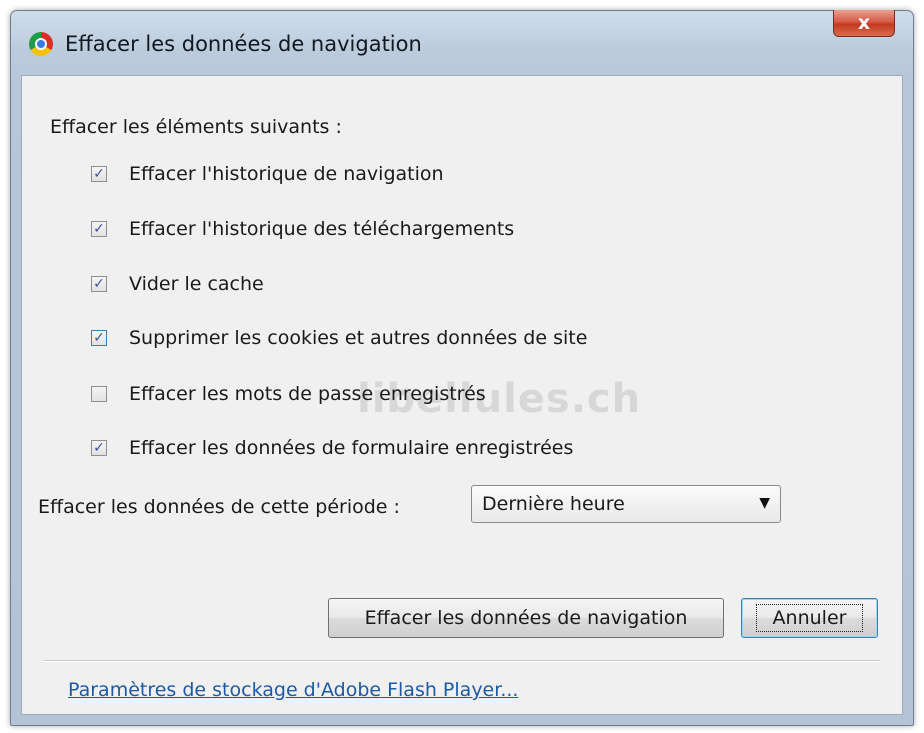 Image resolution: width=924 pixels, height=733 pixels. I want to click on cancel-button-label: Annuler, so click(809, 618).